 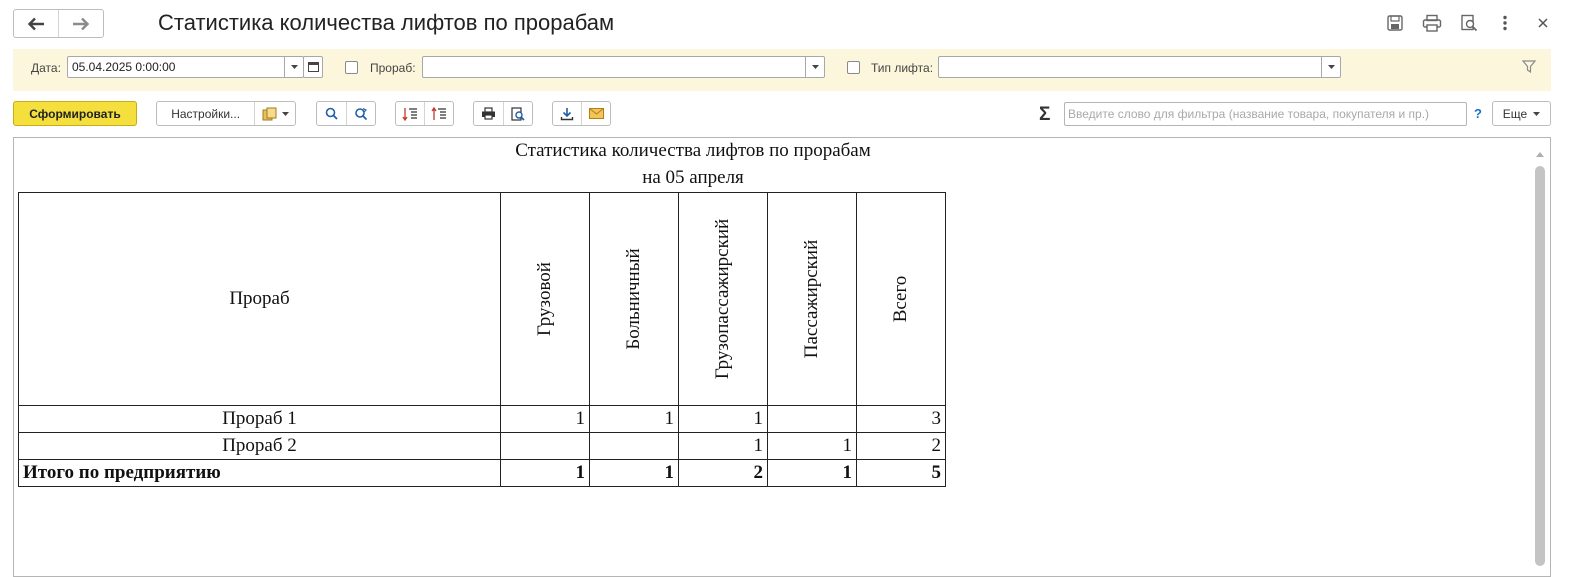 I want to click on lift-type-field, so click(x=1139, y=67).